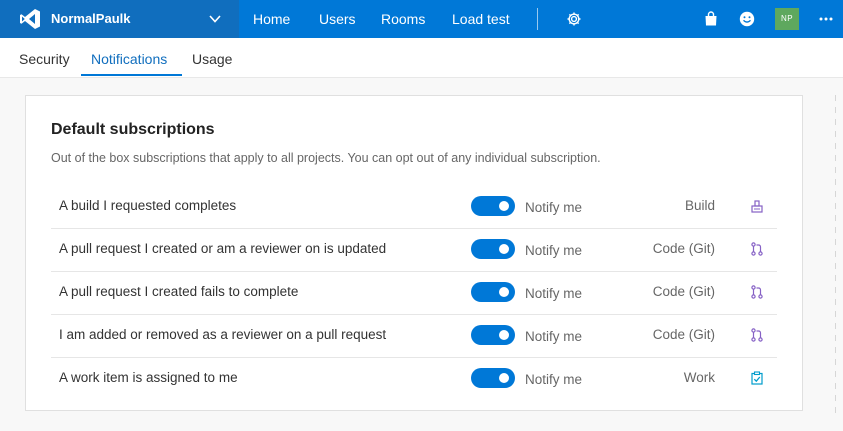  I want to click on build-icon, so click(757, 206).